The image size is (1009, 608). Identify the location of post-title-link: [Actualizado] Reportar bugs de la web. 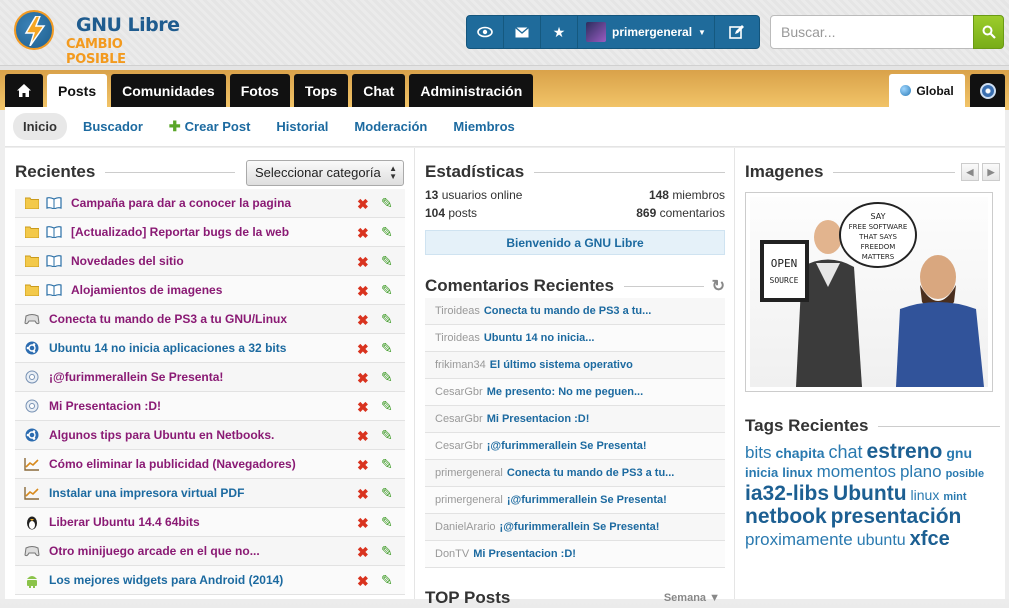
(180, 232).